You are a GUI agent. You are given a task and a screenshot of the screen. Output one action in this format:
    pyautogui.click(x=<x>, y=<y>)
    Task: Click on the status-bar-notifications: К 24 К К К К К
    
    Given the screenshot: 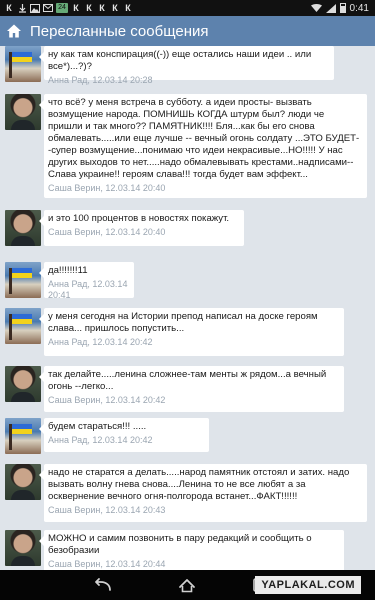 What is the action you would take?
    pyautogui.click(x=66, y=8)
    